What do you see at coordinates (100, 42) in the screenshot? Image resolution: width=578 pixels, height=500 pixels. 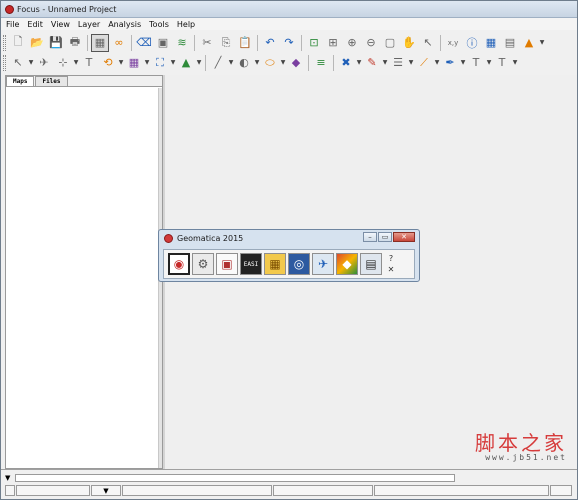 I see `map-view-icon: ▦` at bounding box center [100, 42].